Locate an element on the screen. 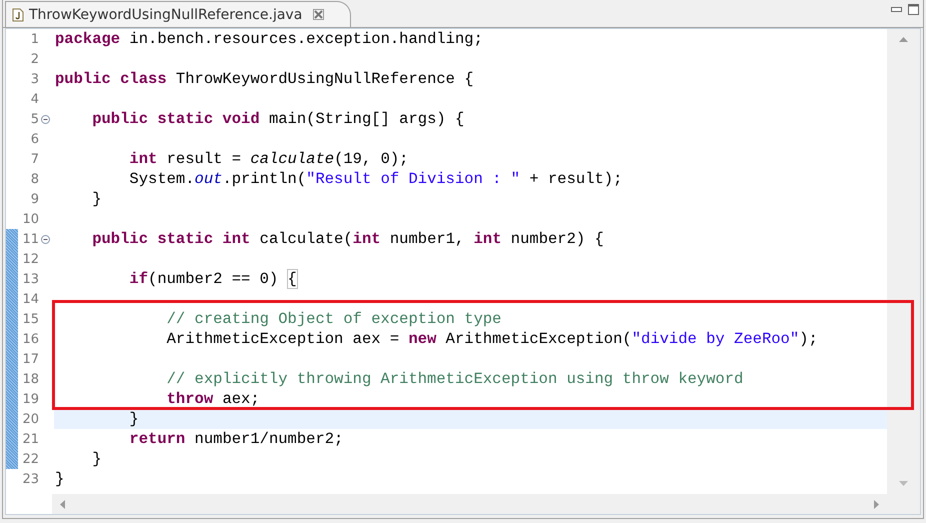 The height and width of the screenshot is (523, 926). line-number: 7 is located at coordinates (34, 159).